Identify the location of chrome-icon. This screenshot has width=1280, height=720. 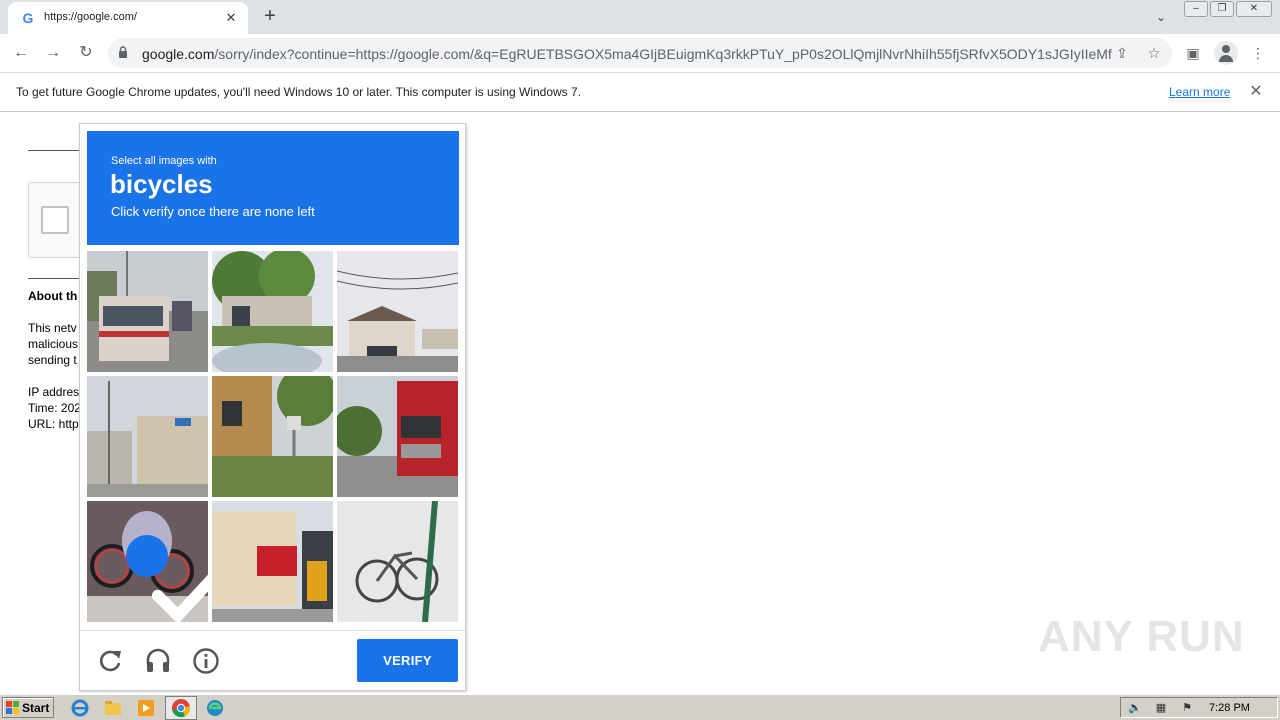
(181, 708).